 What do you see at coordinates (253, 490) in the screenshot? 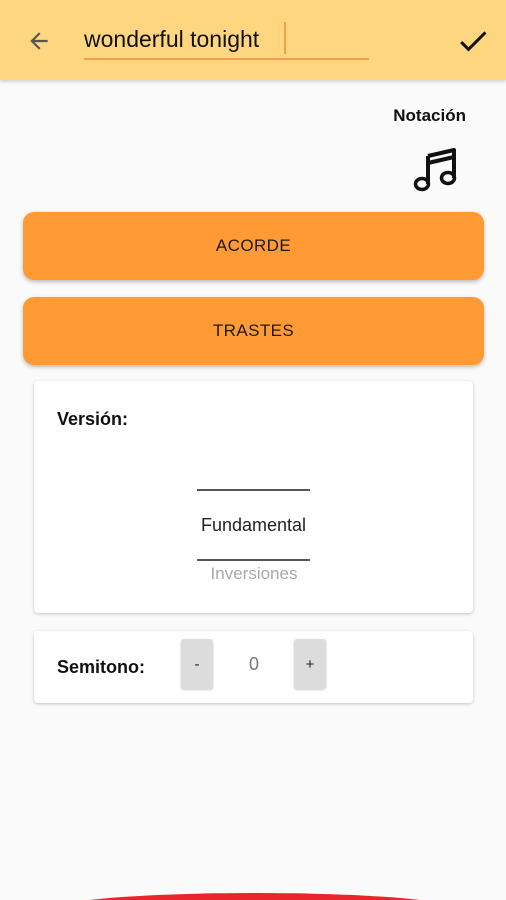
I see `picker-divider-top` at bounding box center [253, 490].